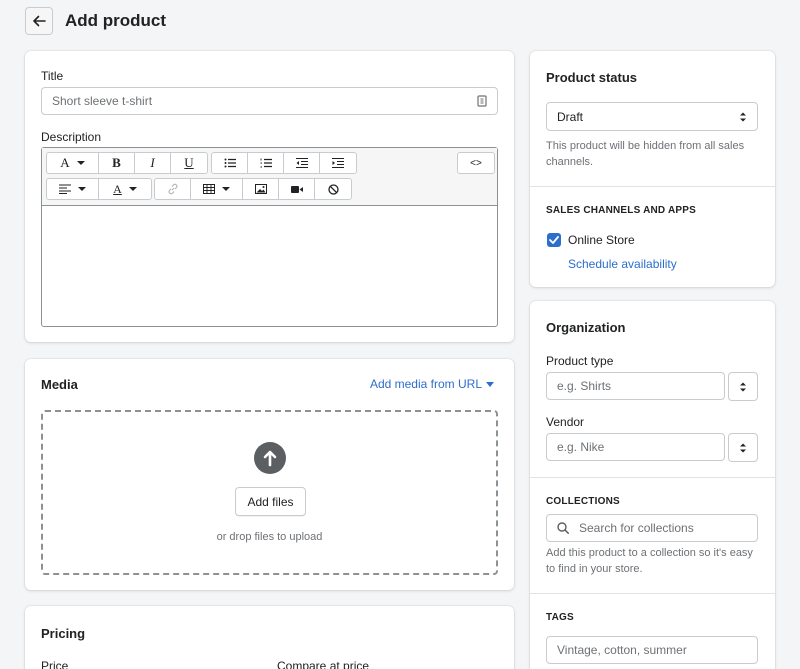 This screenshot has height=669, width=800. What do you see at coordinates (269, 177) in the screenshot?
I see `editor-toolbar: A B I U <> A` at bounding box center [269, 177].